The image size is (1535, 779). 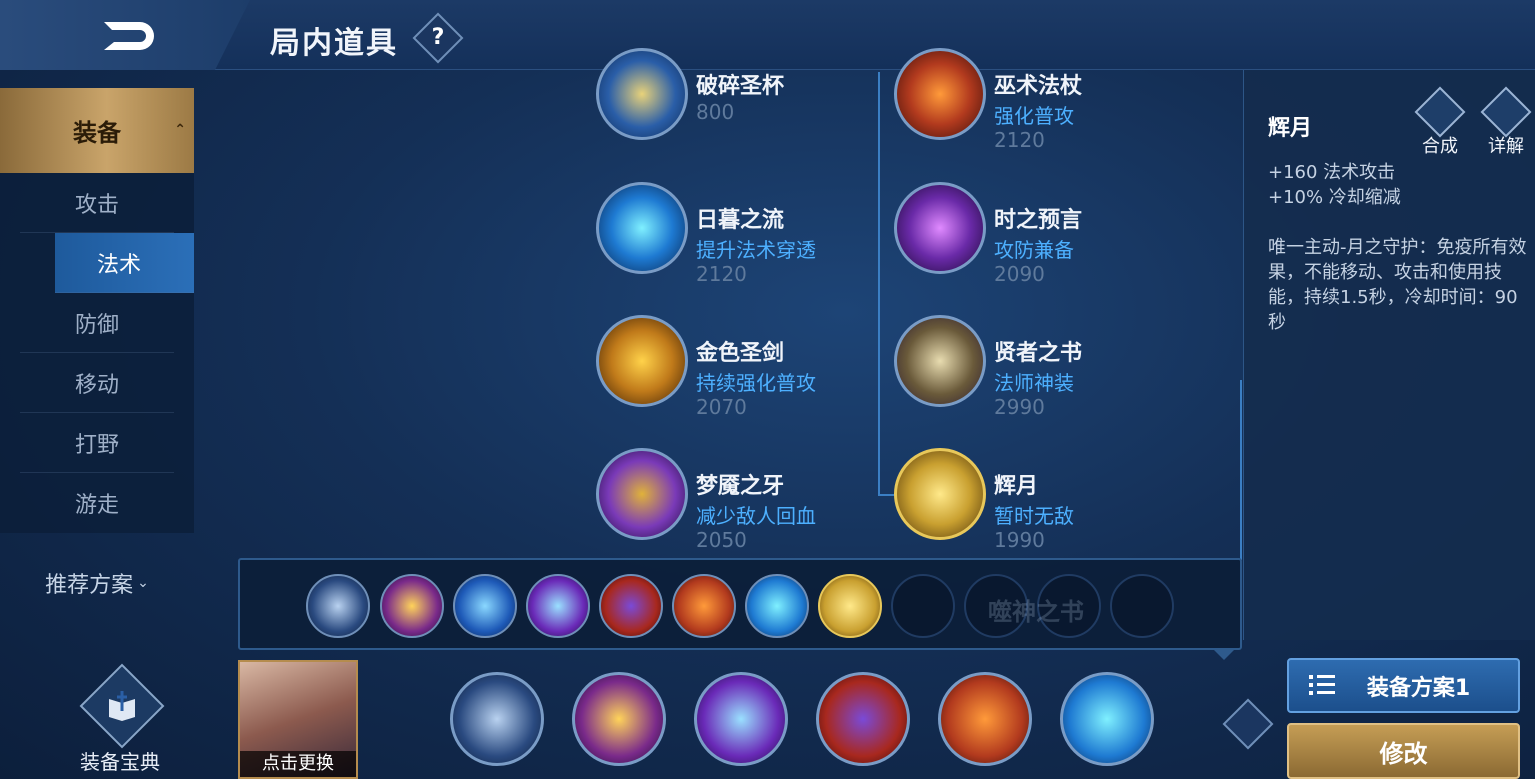 I want to click on category-list: 攻击 法术 防御 移动 打野 游走, so click(x=97, y=353).